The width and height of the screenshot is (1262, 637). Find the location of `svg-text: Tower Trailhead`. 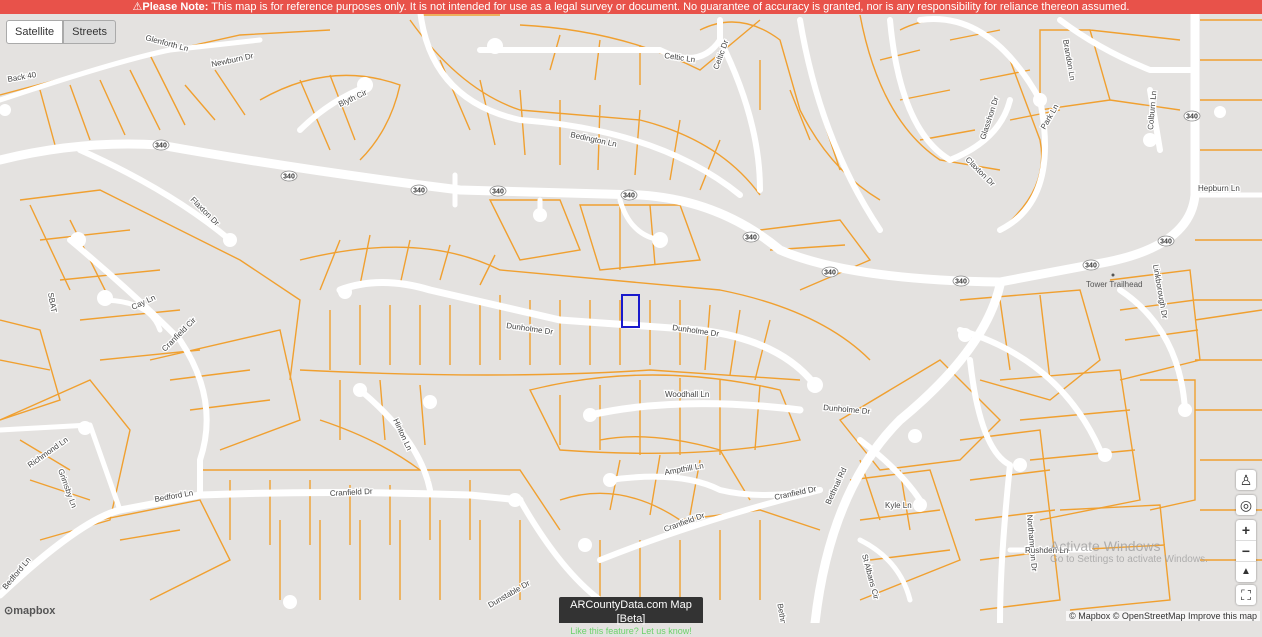

svg-text: Tower Trailhead is located at coordinates (1114, 284).